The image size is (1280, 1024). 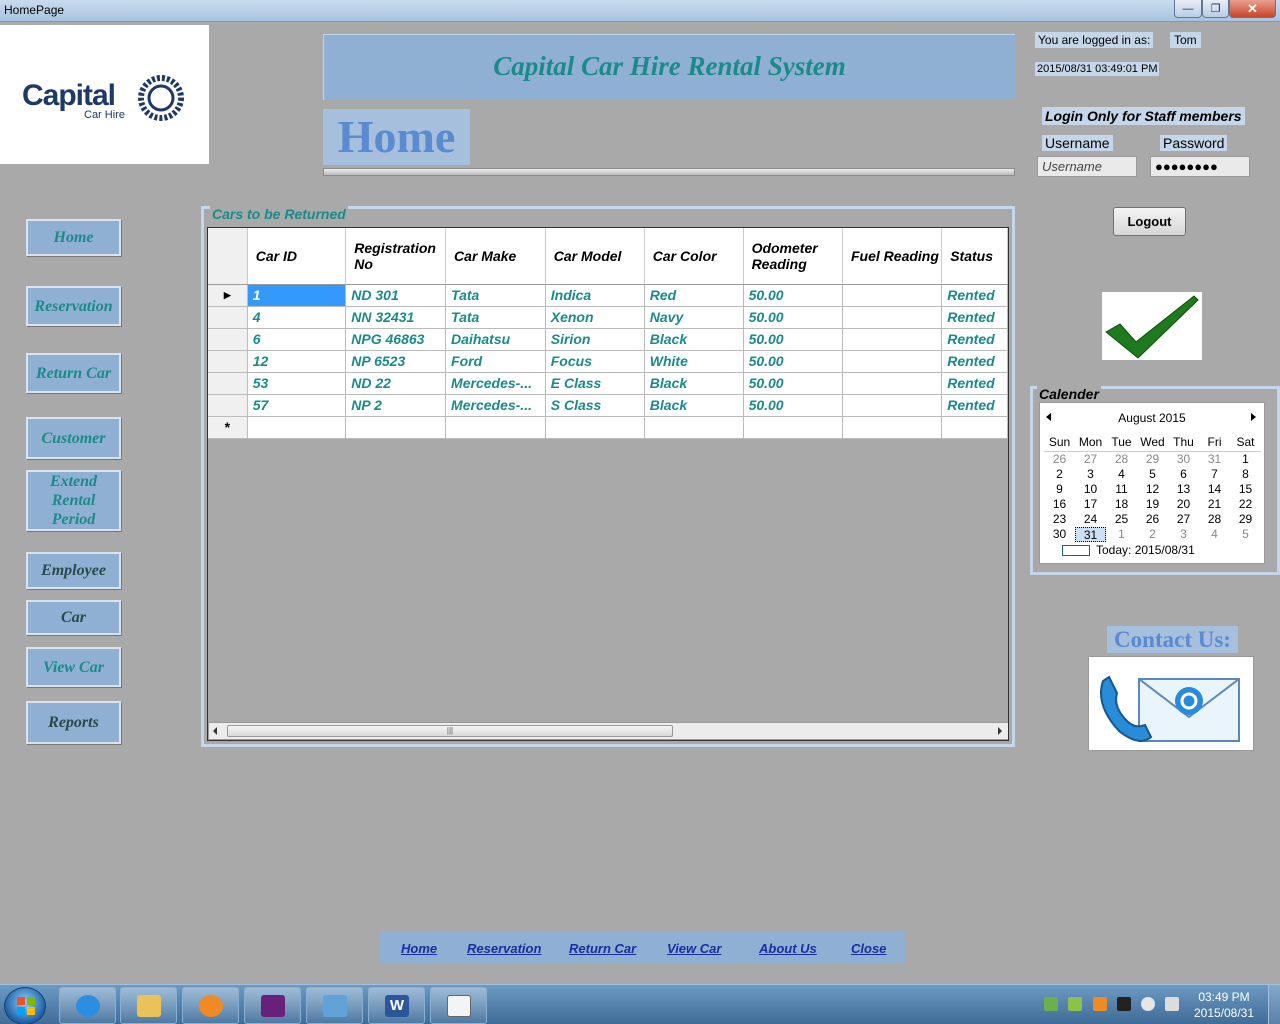 What do you see at coordinates (1059, 504) in the screenshot?
I see `calendar-day: 16` at bounding box center [1059, 504].